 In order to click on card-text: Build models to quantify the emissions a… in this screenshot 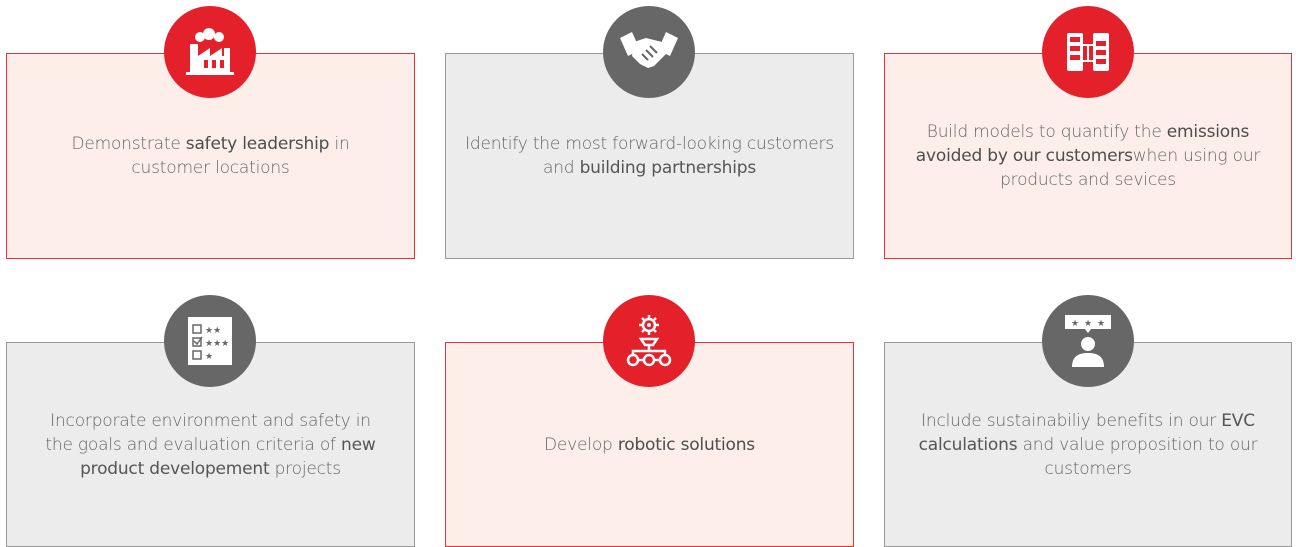, I will do `click(1088, 156)`.